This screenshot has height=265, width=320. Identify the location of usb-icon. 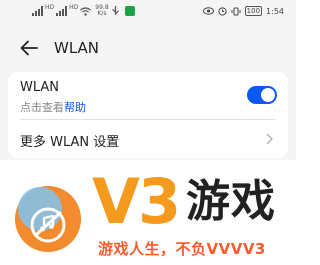
(115, 10).